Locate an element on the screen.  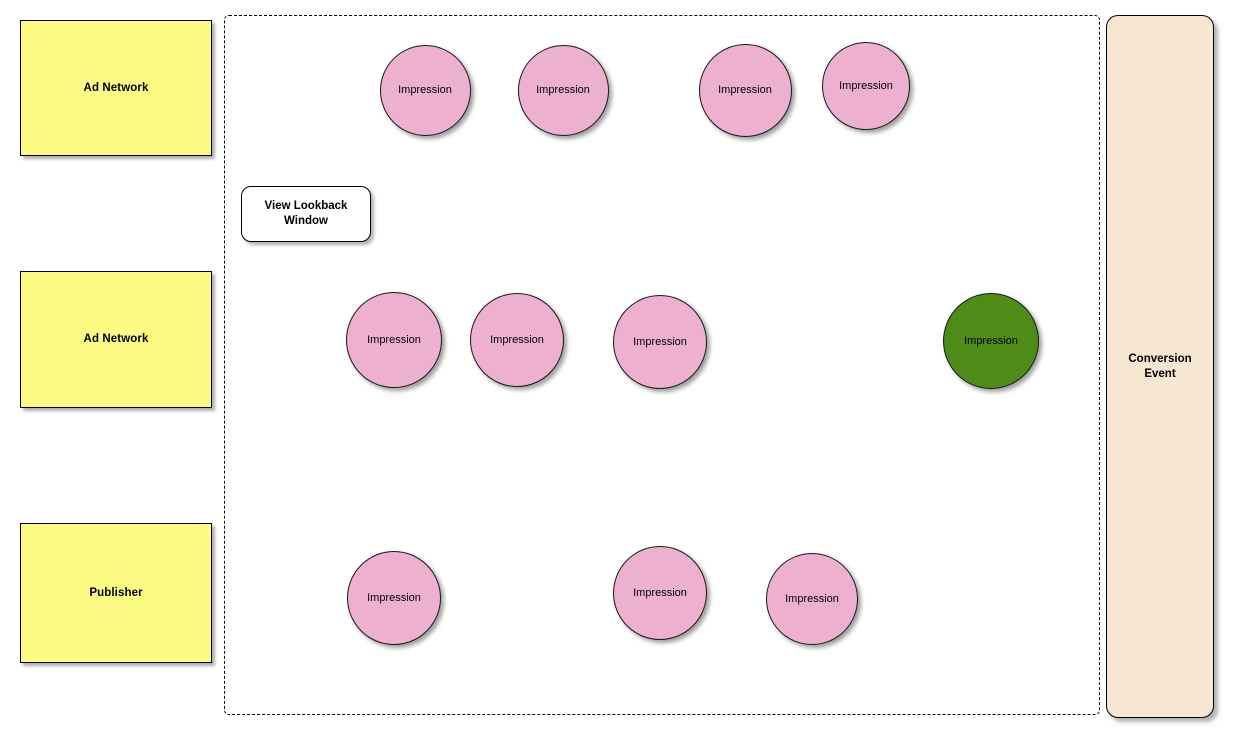
view-lookback-window-callout: View Lookback Window is located at coordinates (306, 214).